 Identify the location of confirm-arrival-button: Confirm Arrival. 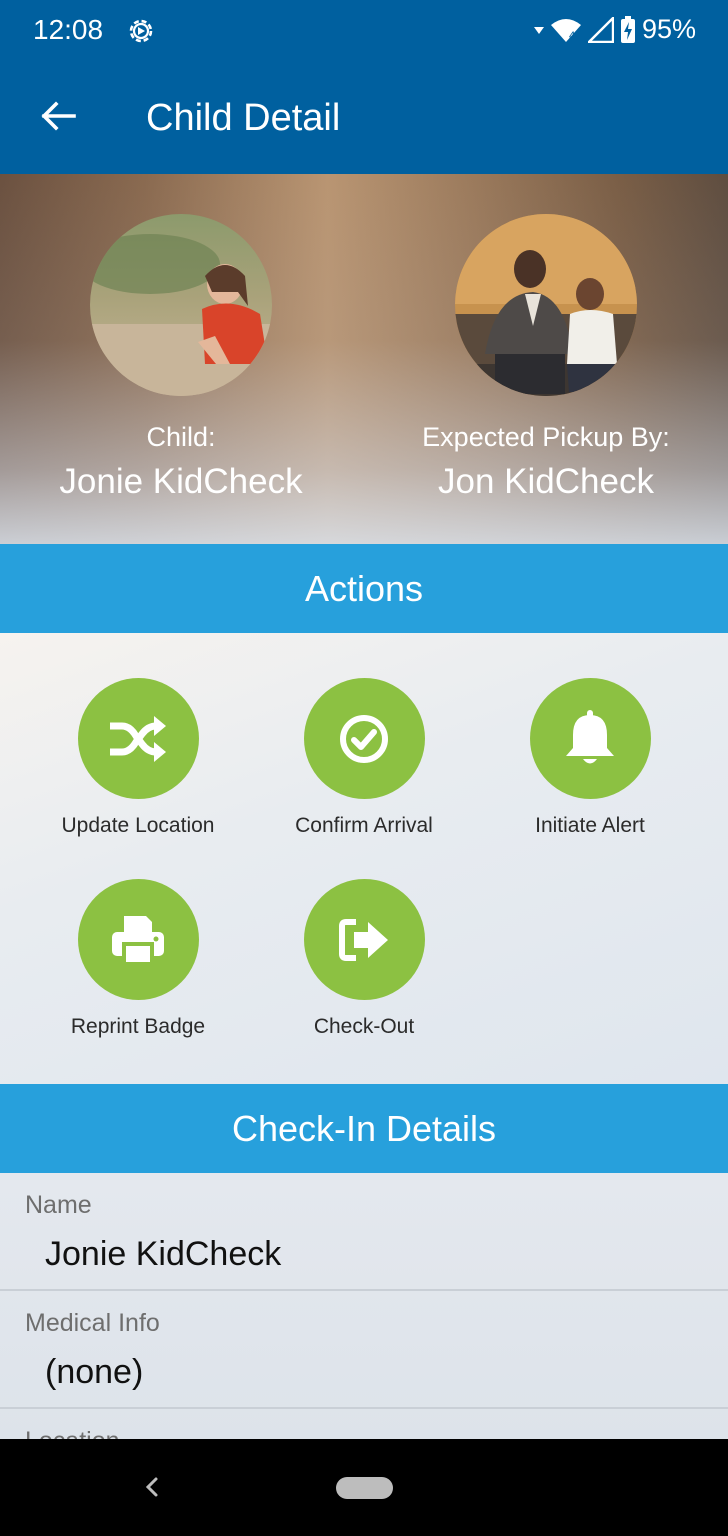
(364, 758).